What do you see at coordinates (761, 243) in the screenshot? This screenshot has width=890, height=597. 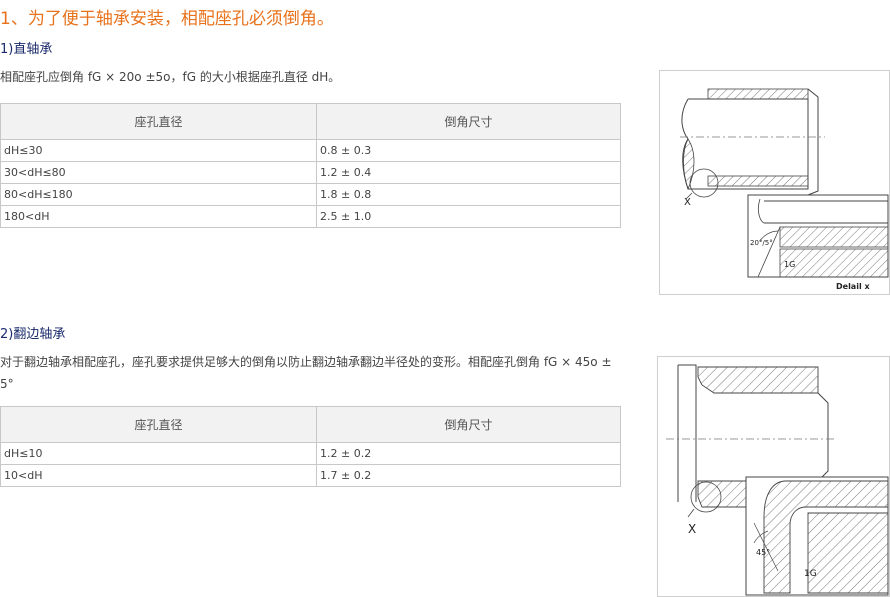 I see `figure1-angle-label: 20°/5°` at bounding box center [761, 243].